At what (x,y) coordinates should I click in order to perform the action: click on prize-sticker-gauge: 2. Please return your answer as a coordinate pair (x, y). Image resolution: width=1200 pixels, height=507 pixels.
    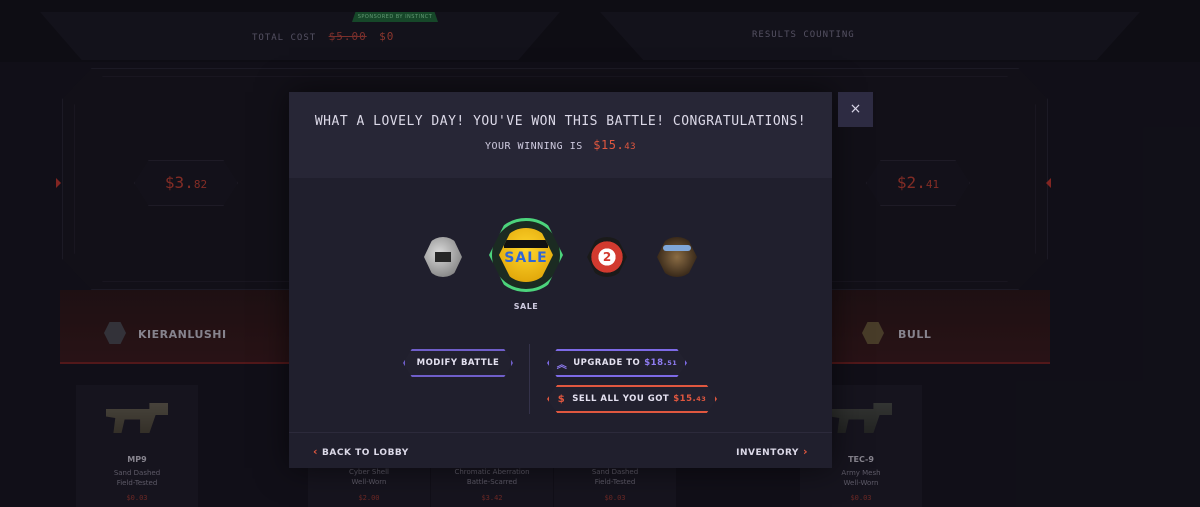
    Looking at the image, I should click on (607, 257).